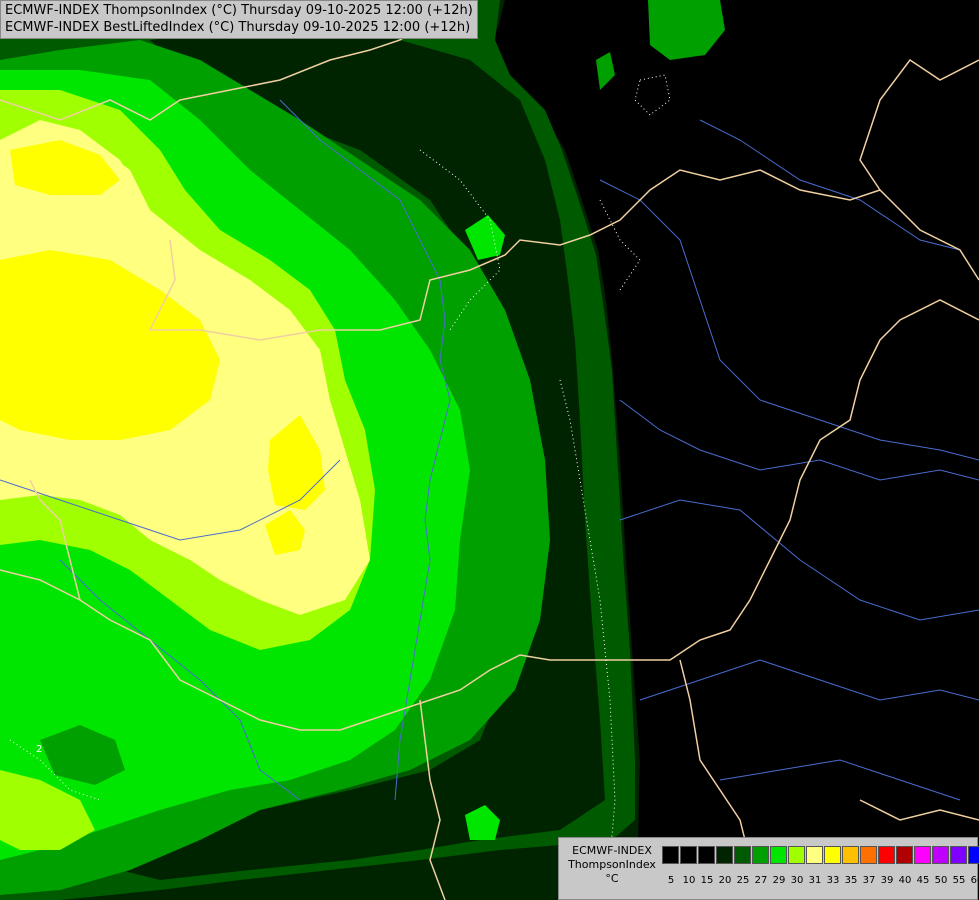 The image size is (979, 900). Describe the element at coordinates (959, 880) in the screenshot. I see `legend-label: 55` at that location.